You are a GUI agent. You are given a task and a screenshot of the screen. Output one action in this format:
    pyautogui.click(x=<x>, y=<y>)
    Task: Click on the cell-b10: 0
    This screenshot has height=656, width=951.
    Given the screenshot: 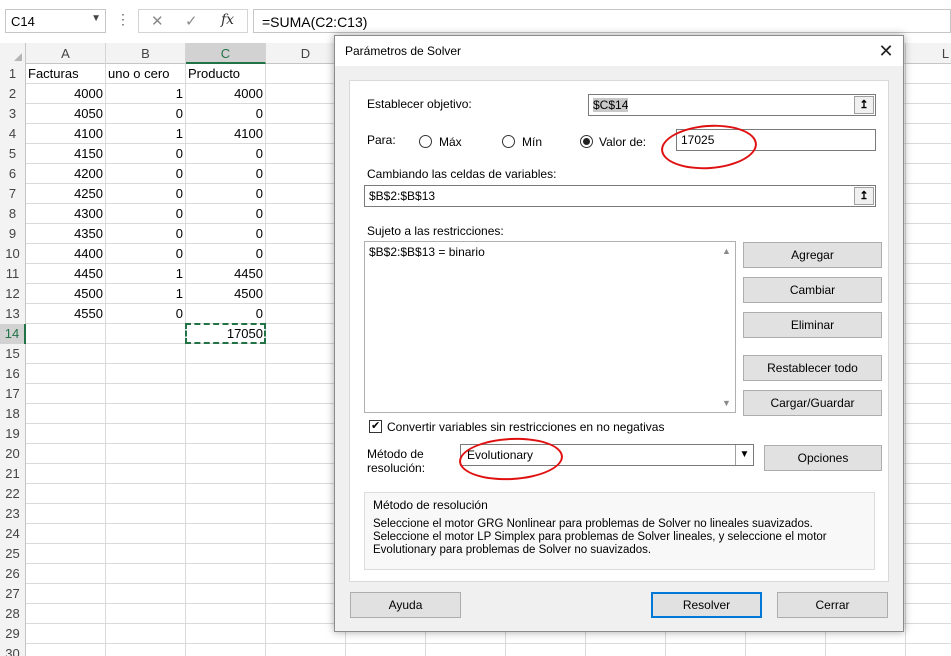 What is the action you would take?
    pyautogui.click(x=146, y=254)
    